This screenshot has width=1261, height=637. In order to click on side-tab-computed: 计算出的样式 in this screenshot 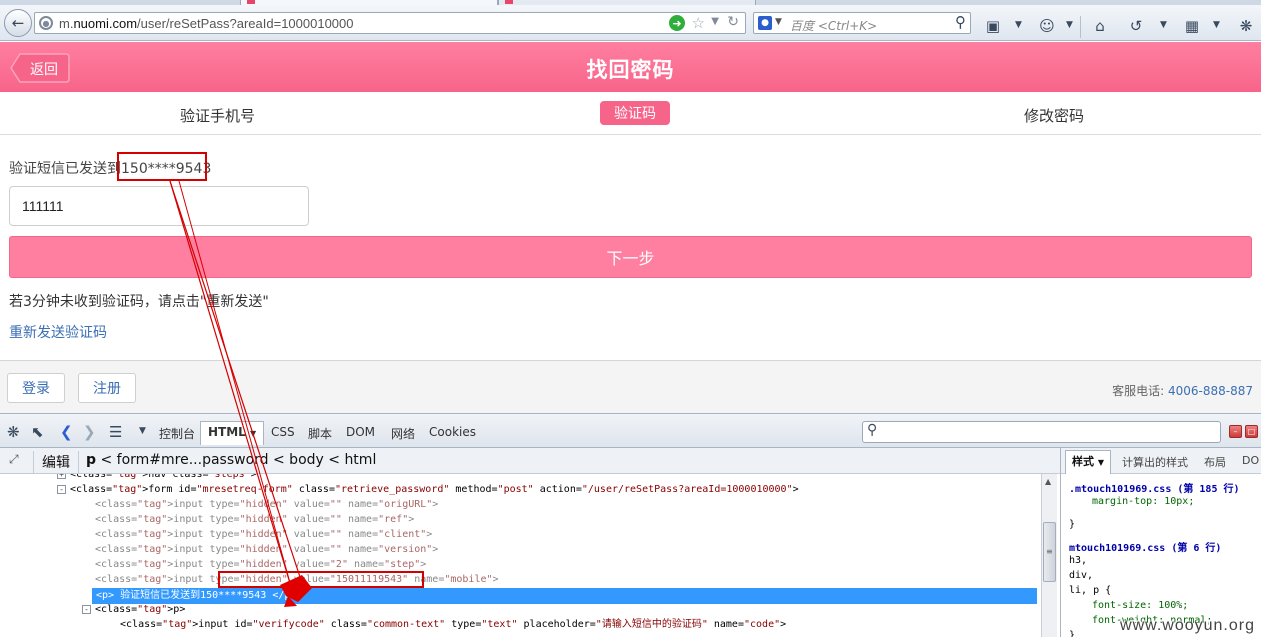, I will do `click(1155, 462)`.